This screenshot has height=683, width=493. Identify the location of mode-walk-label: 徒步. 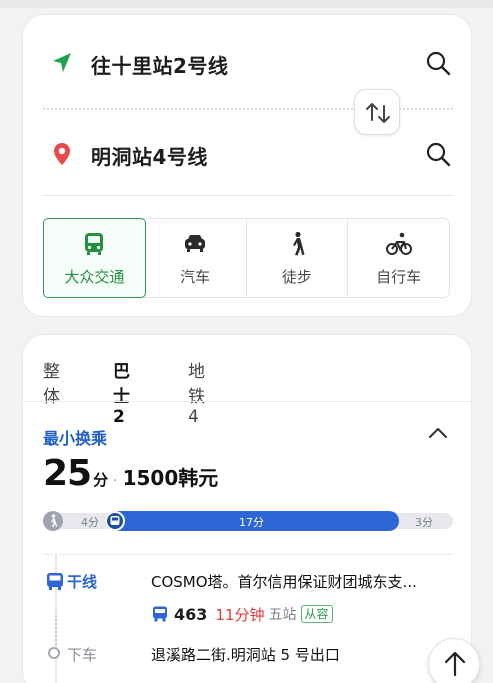
(296, 277).